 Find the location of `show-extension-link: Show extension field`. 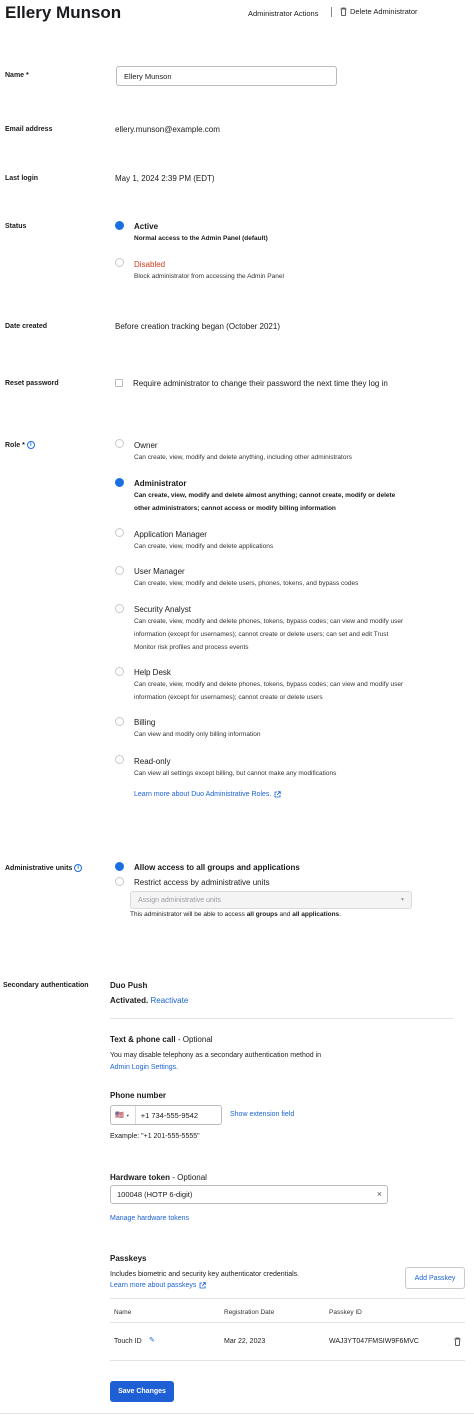

show-extension-link: Show extension field is located at coordinates (262, 1114).